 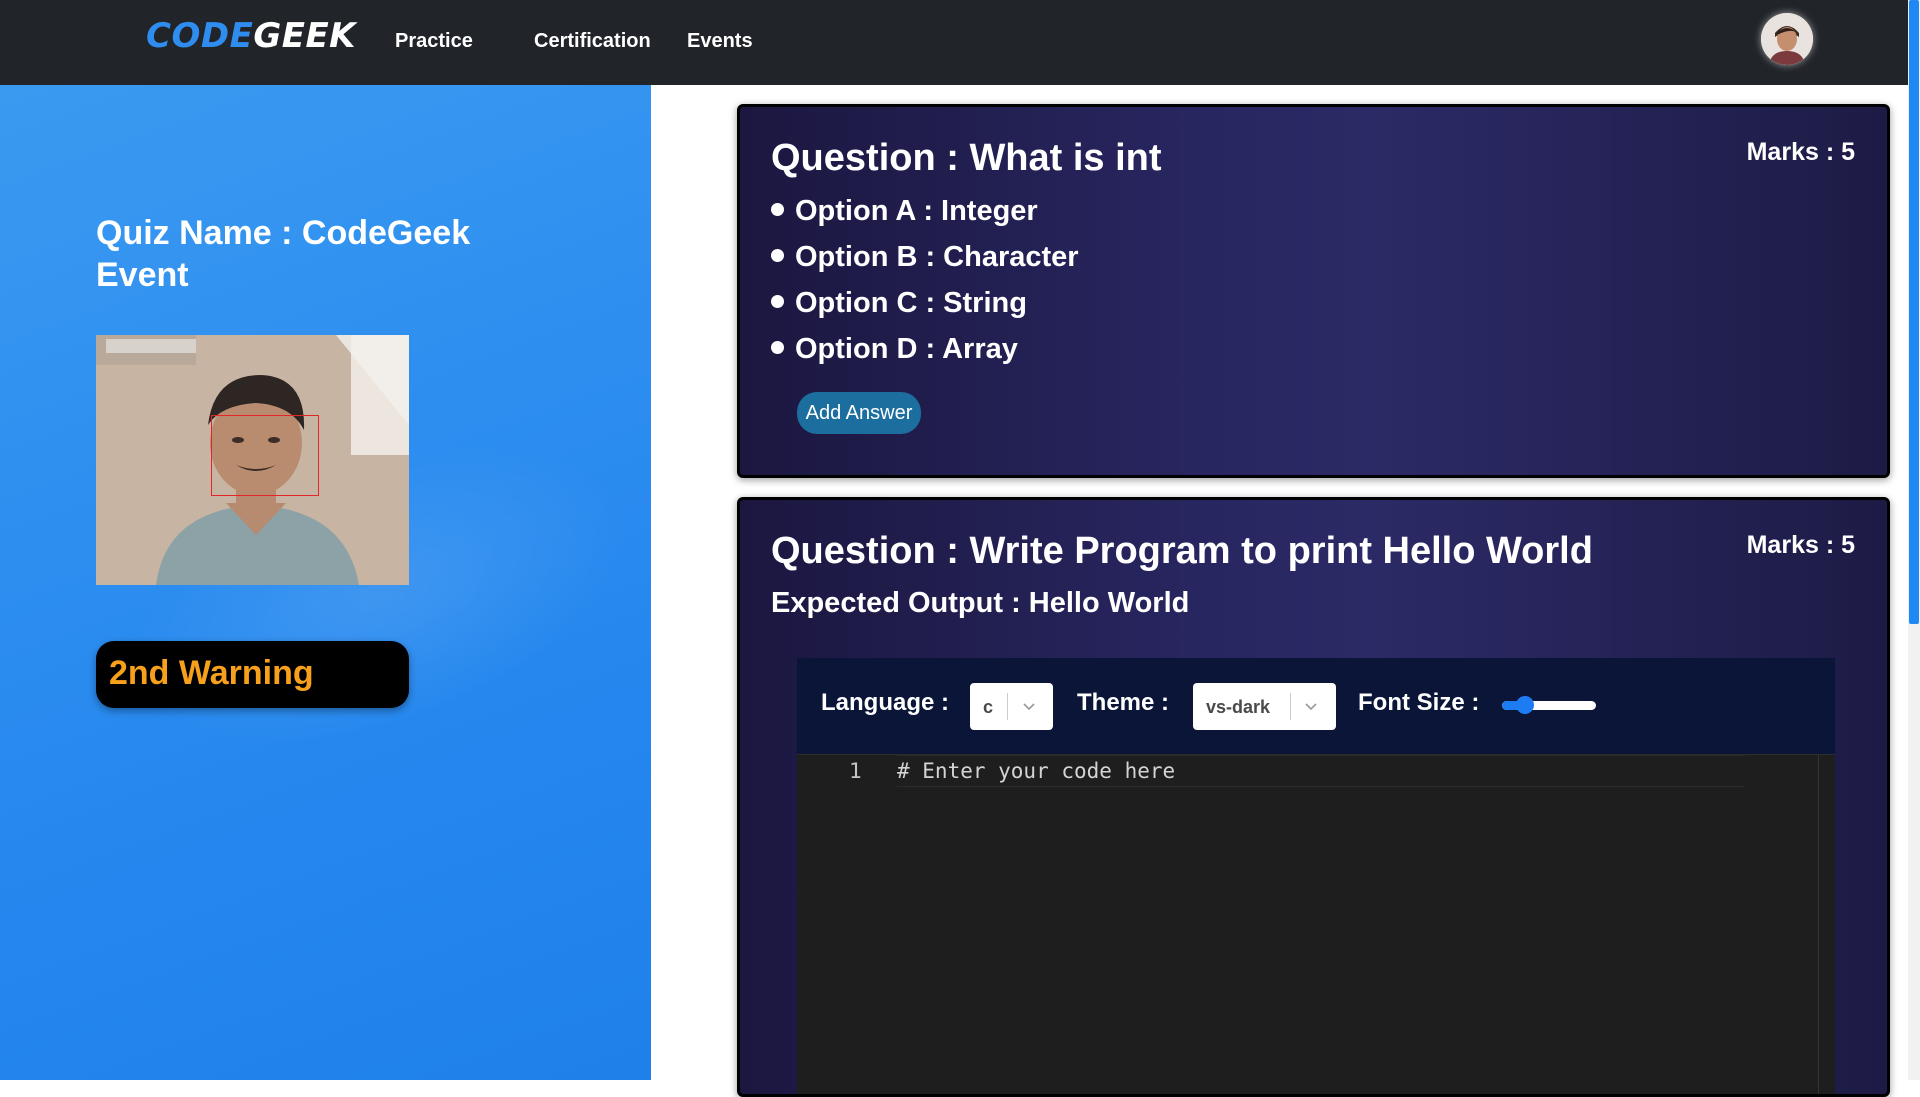 What do you see at coordinates (966, 158) in the screenshot?
I see `question-title: Question : What is int` at bounding box center [966, 158].